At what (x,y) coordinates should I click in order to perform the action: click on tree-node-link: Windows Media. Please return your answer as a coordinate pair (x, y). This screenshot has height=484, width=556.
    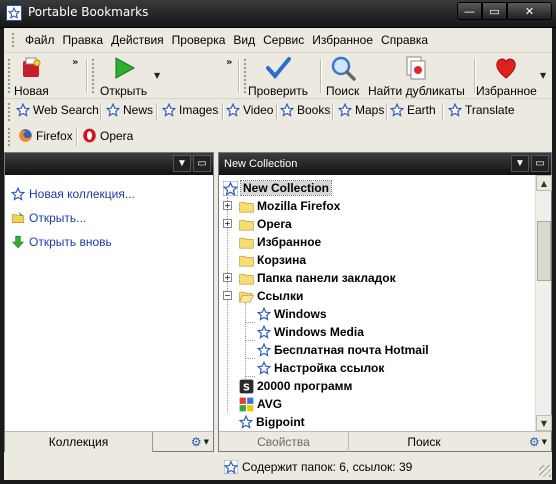
    Looking at the image, I should click on (310, 332).